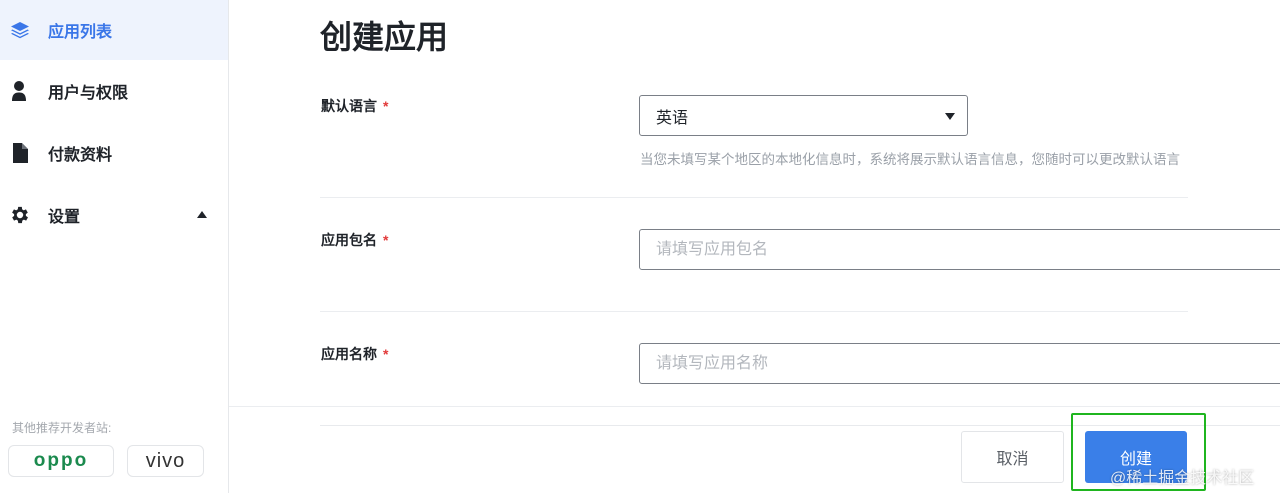  What do you see at coordinates (803, 115) in the screenshot?
I see `language-select: 英语` at bounding box center [803, 115].